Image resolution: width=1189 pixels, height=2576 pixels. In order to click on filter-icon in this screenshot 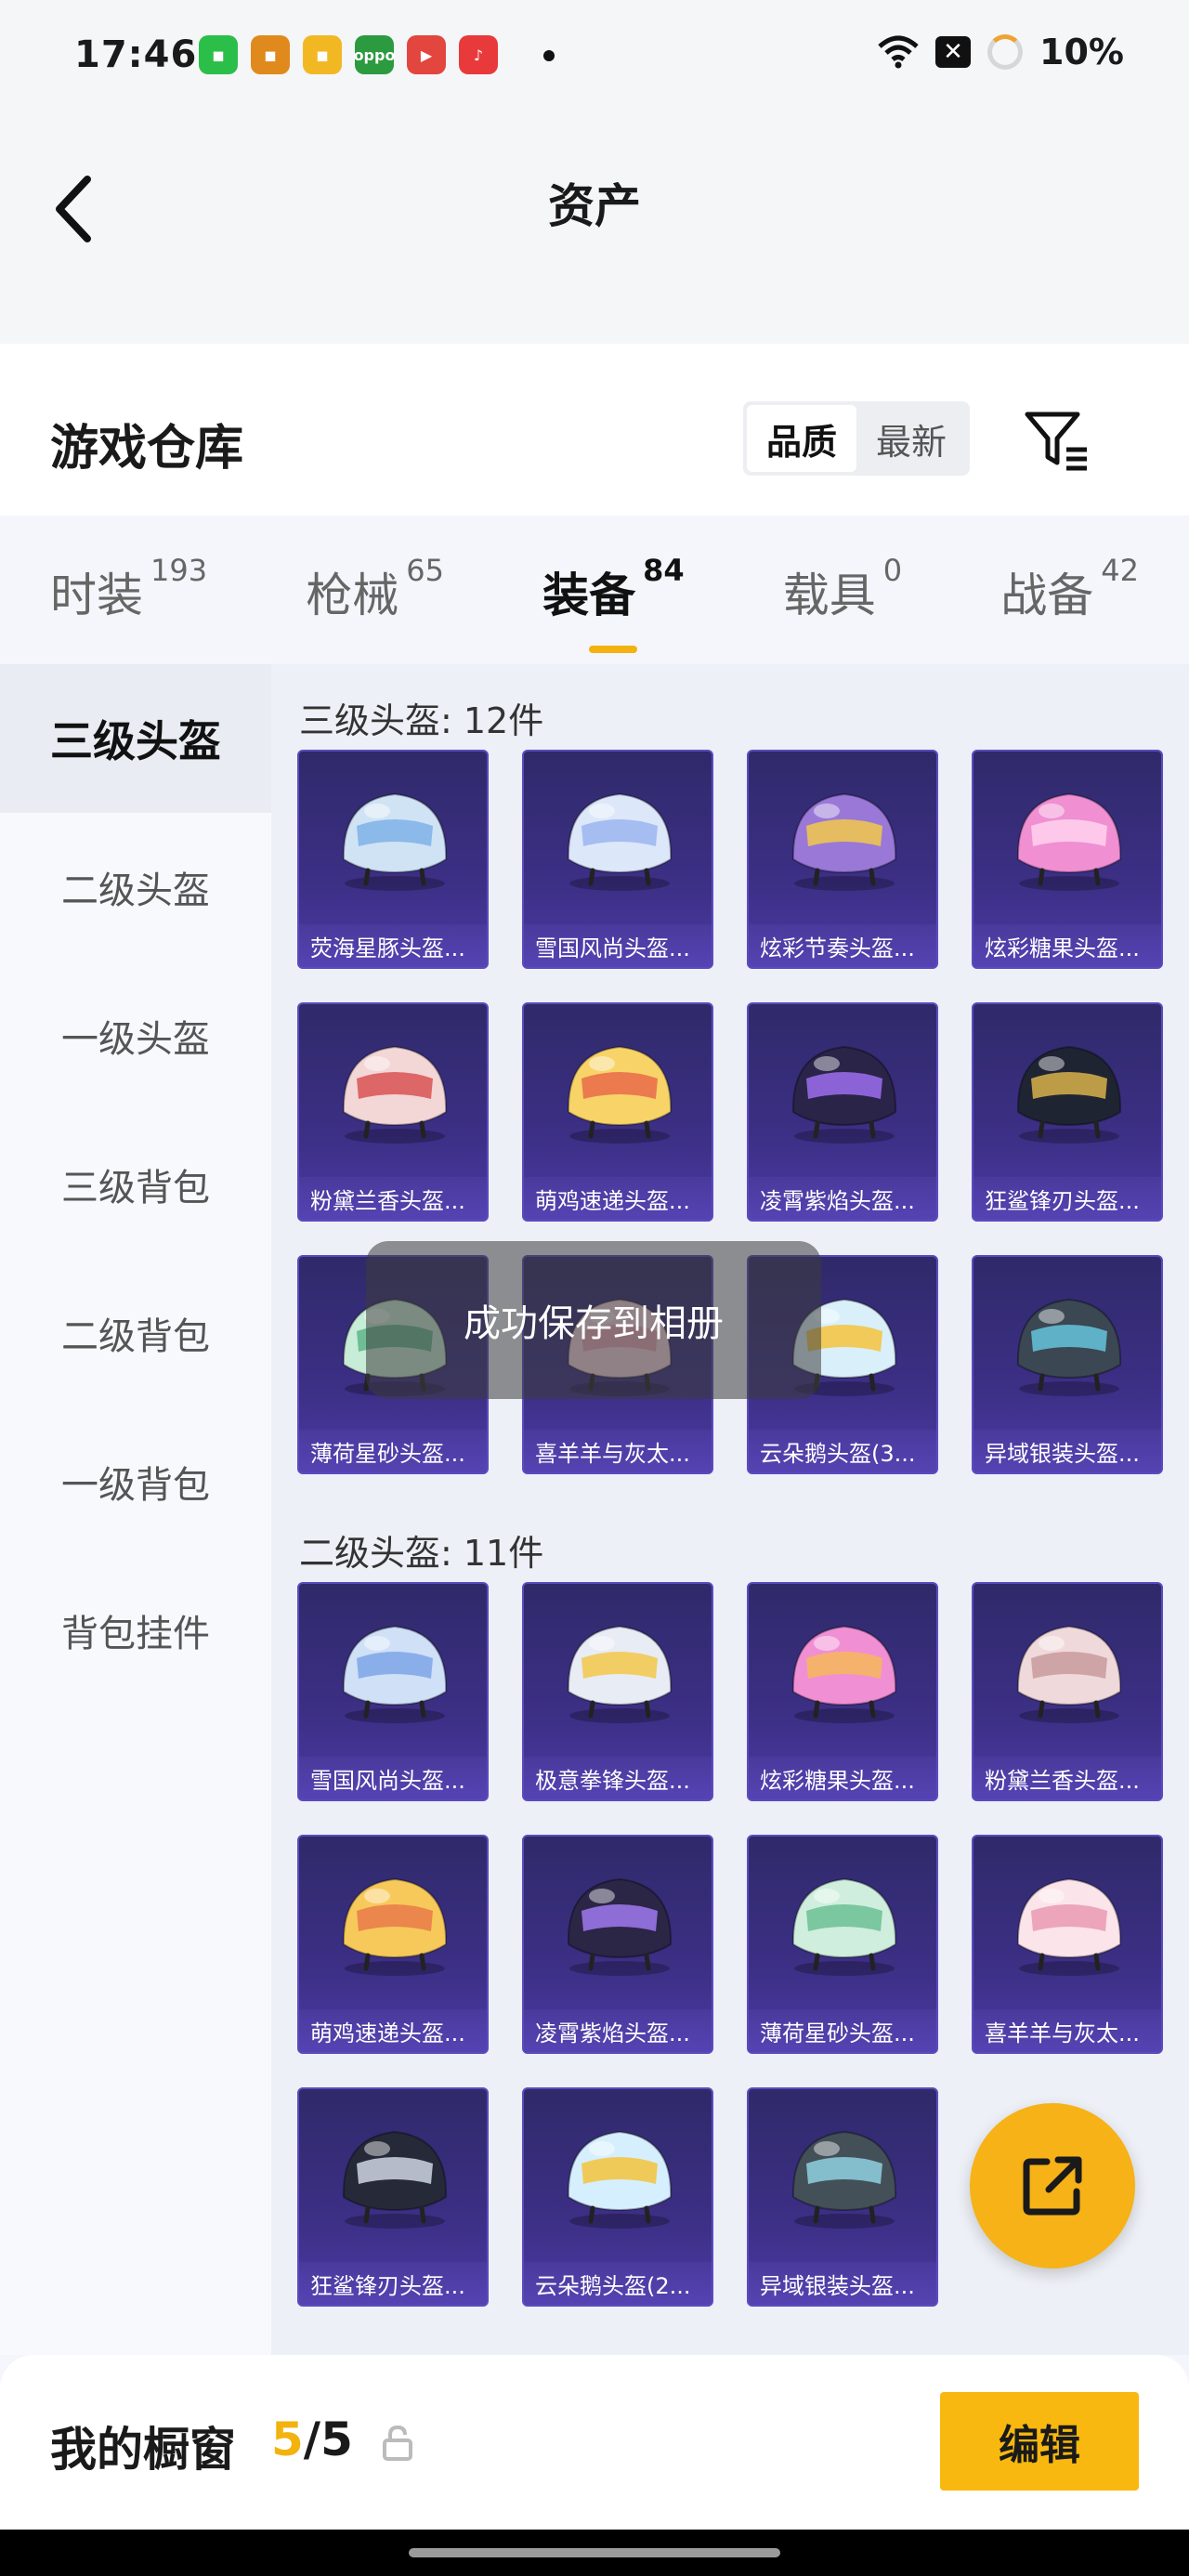, I will do `click(1056, 441)`.